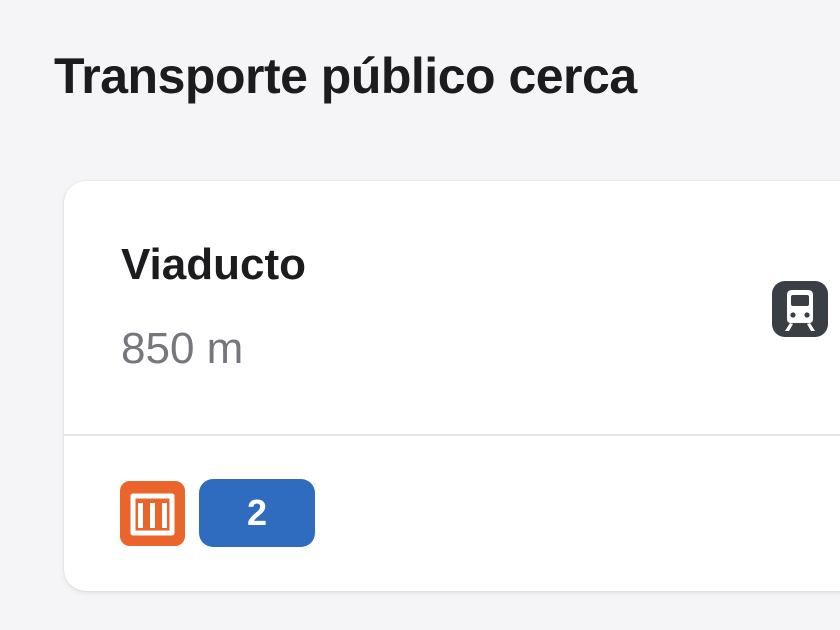 Image resolution: width=840 pixels, height=630 pixels. Describe the element at coordinates (257, 513) in the screenshot. I see `line-badge: 2` at that location.